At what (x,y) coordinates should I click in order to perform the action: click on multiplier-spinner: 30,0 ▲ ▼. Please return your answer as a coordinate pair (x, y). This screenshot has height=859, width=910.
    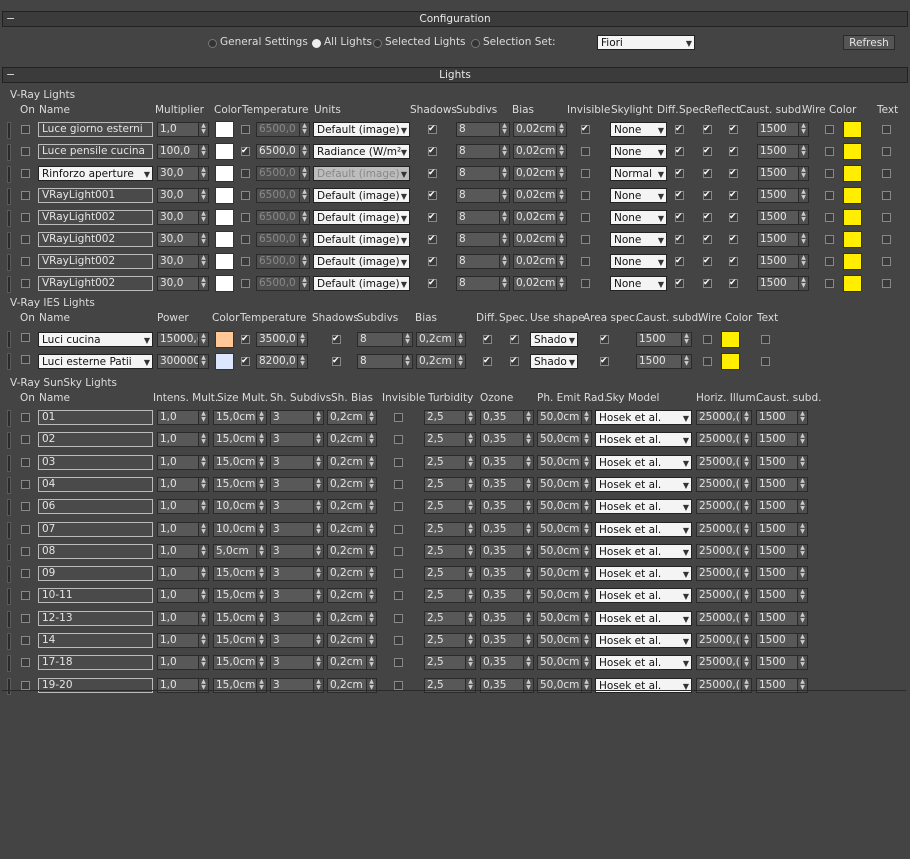
    Looking at the image, I should click on (183, 195).